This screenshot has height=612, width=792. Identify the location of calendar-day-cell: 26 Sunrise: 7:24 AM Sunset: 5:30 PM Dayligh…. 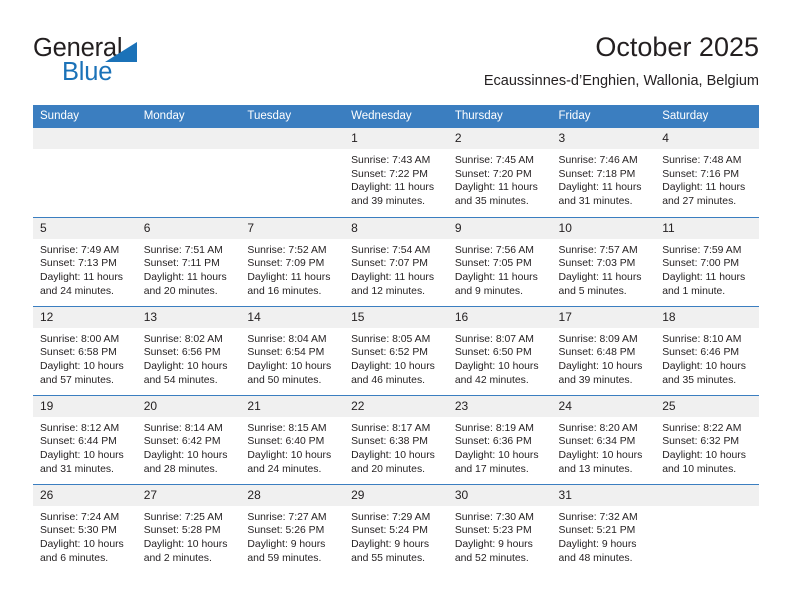
(85, 528).